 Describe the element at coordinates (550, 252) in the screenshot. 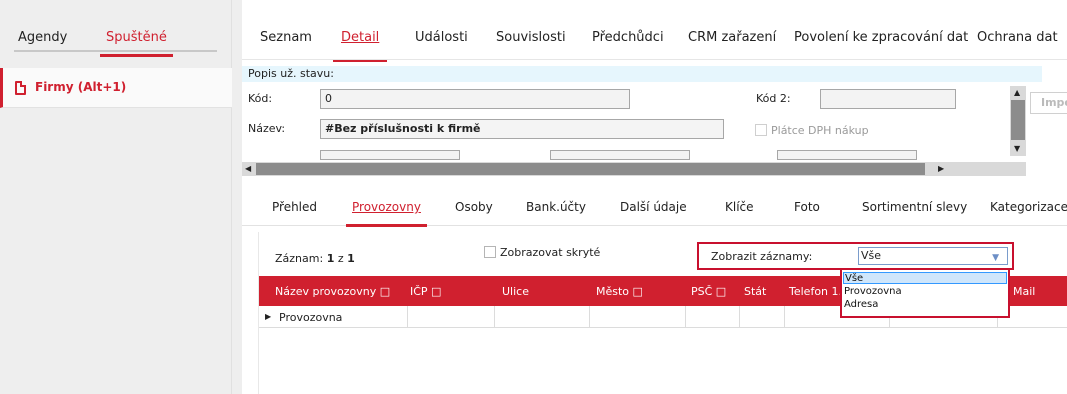

I see `show-hidden-label: Zobrazovat skryté` at that location.